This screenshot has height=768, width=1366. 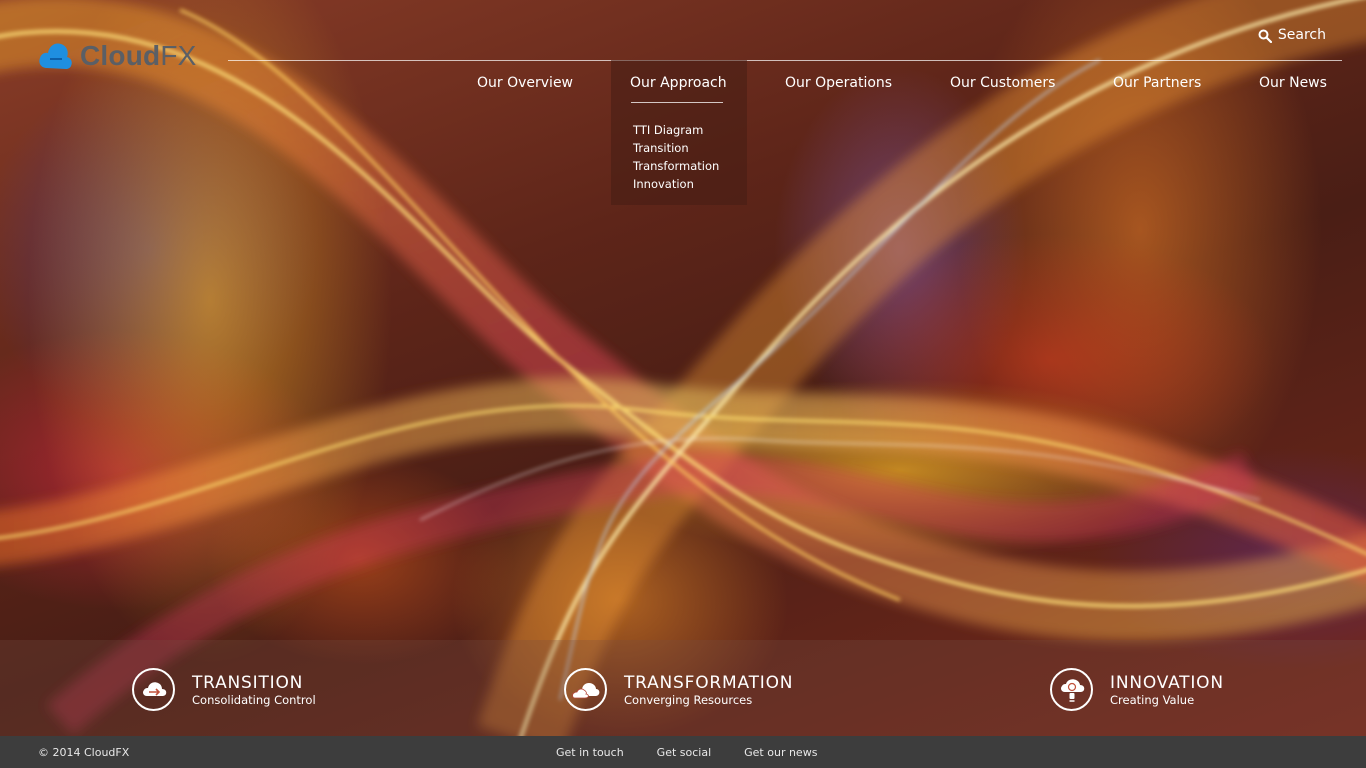 What do you see at coordinates (709, 682) in the screenshot?
I see `feature-title: TRANSFORMATION` at bounding box center [709, 682].